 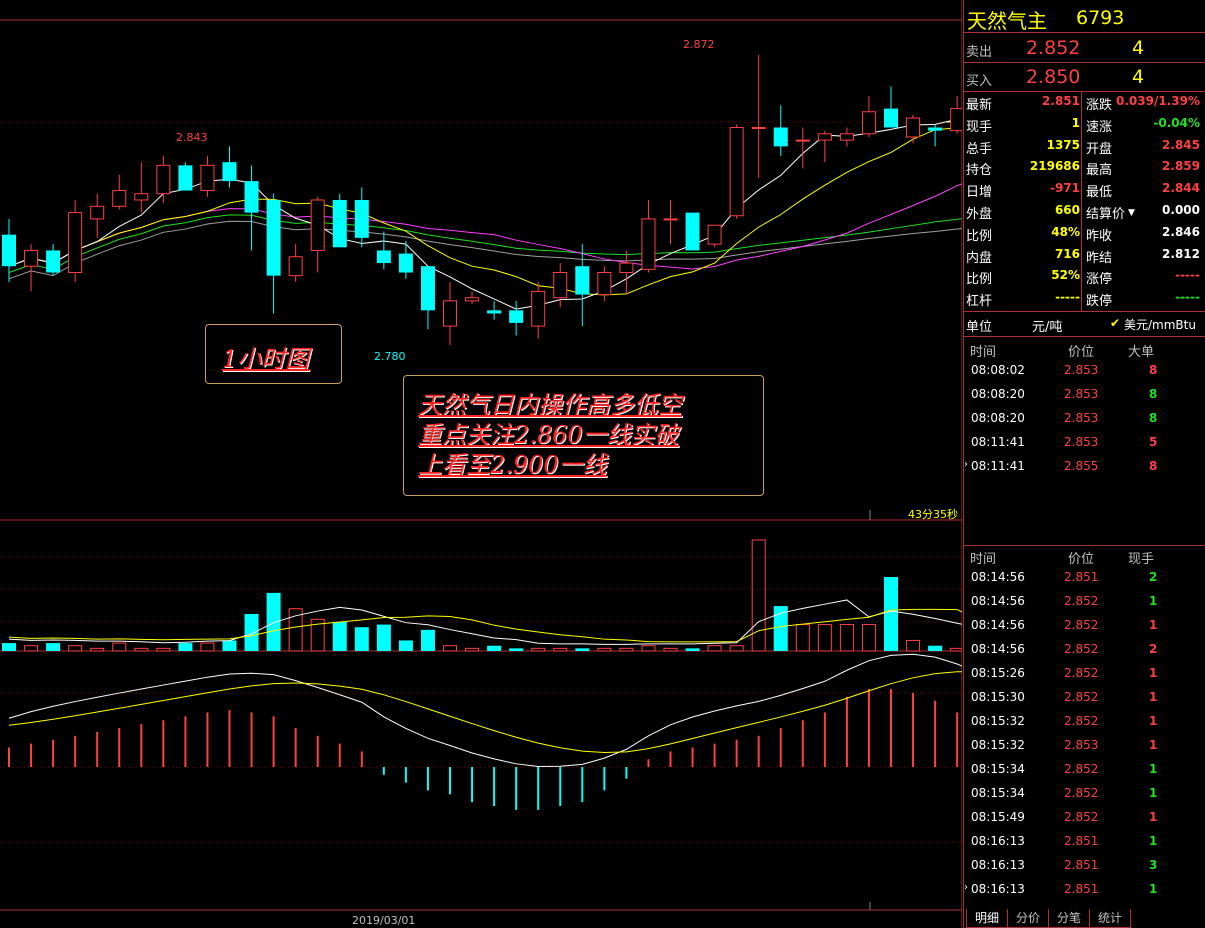 What do you see at coordinates (1053, 48) in the screenshot?
I see `ask-price: 2.852` at bounding box center [1053, 48].